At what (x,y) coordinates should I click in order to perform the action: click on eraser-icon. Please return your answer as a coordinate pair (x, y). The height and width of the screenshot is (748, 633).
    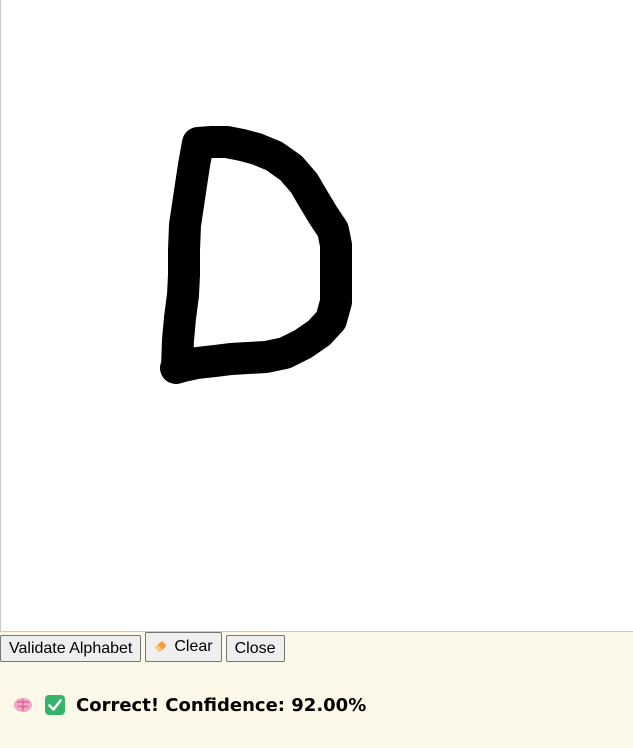
    Looking at the image, I should click on (161, 646).